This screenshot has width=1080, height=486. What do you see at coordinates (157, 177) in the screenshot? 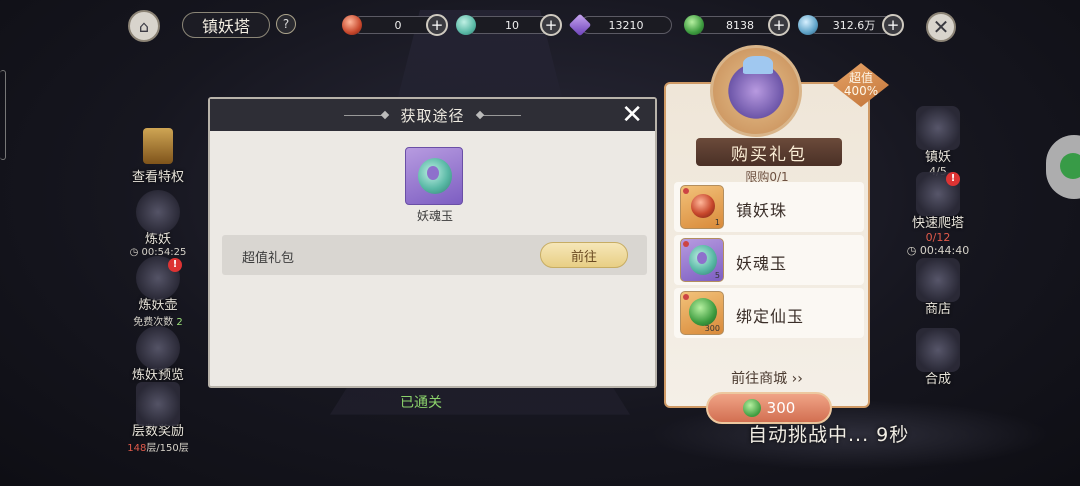
I see `menu-label: 查看特权` at bounding box center [157, 177].